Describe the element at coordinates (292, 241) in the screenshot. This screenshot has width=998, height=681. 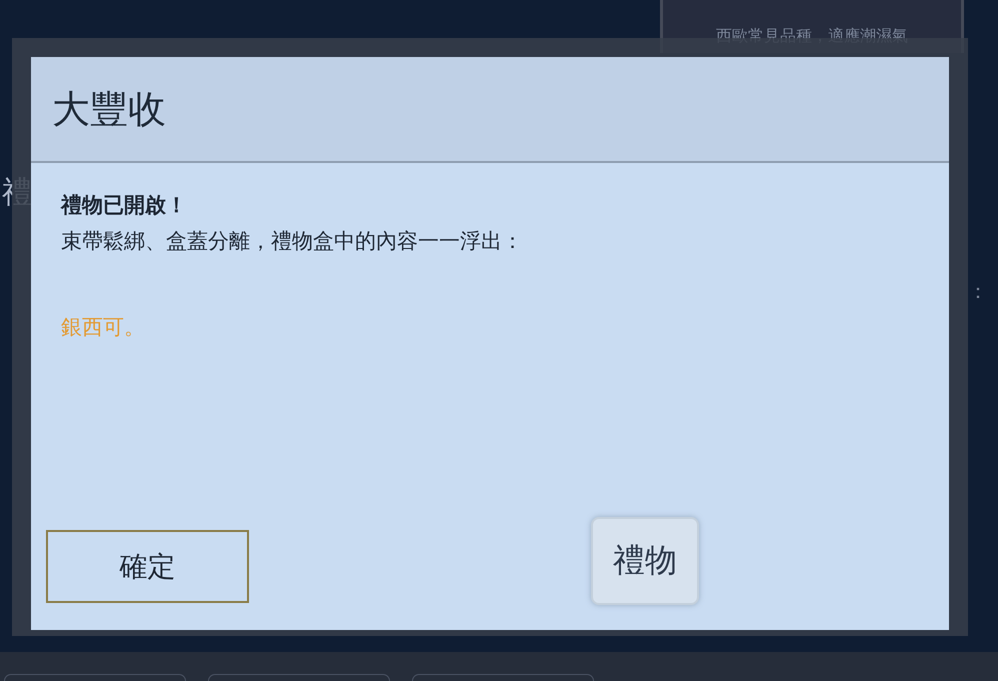
I see `message-text: 束帶鬆綁、盒蓋分離，禮物盒中的內容一一浮出：` at that location.